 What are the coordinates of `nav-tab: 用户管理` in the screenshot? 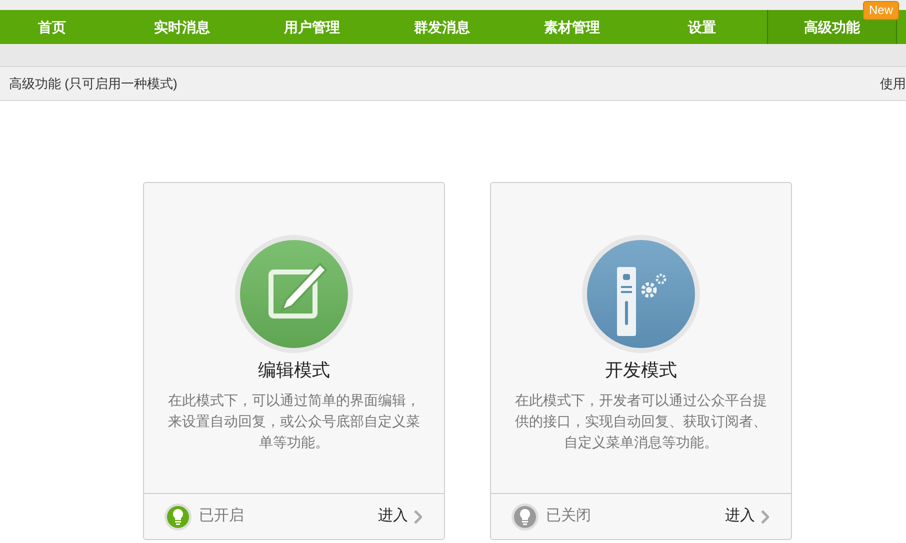 It's located at (312, 27).